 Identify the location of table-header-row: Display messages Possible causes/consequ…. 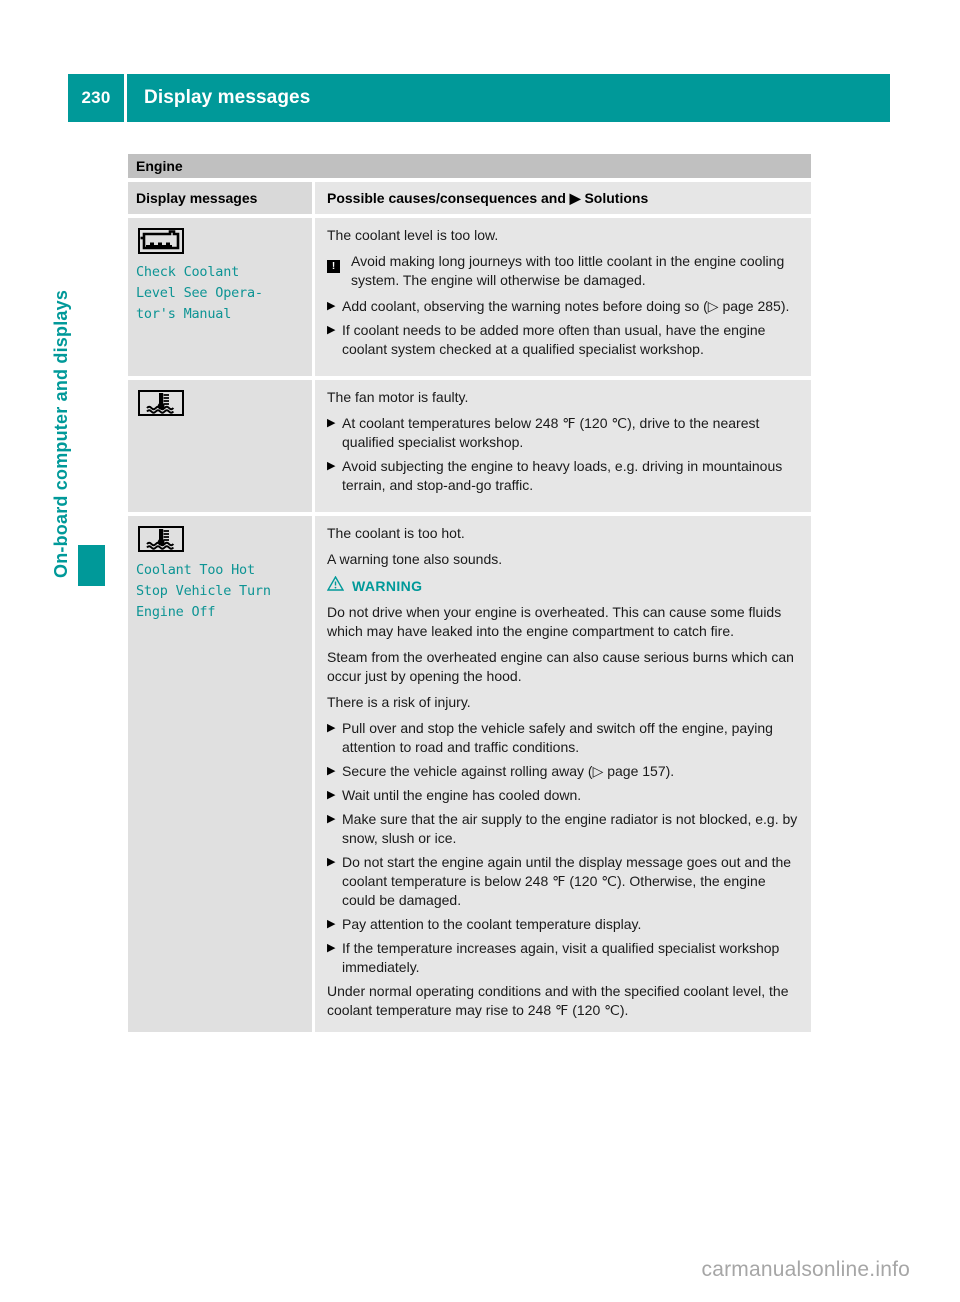
(469, 200).